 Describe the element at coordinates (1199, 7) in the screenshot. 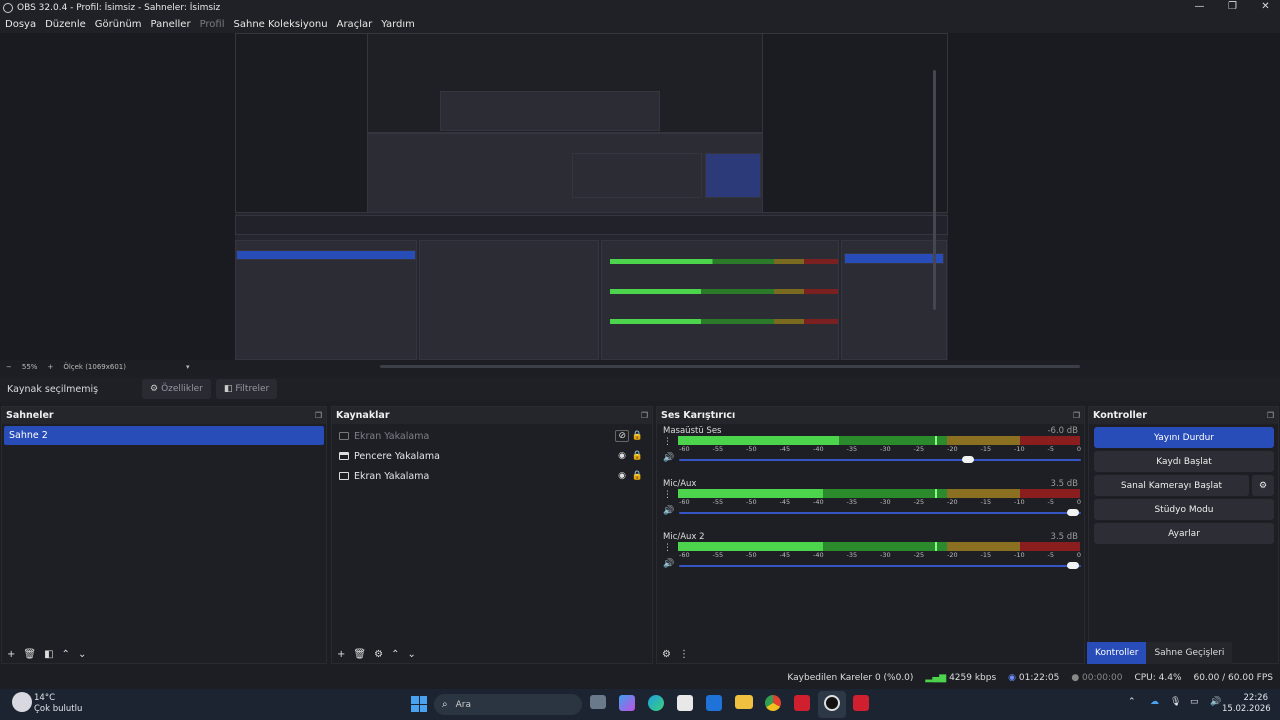

I see `minimize-button: —` at that location.